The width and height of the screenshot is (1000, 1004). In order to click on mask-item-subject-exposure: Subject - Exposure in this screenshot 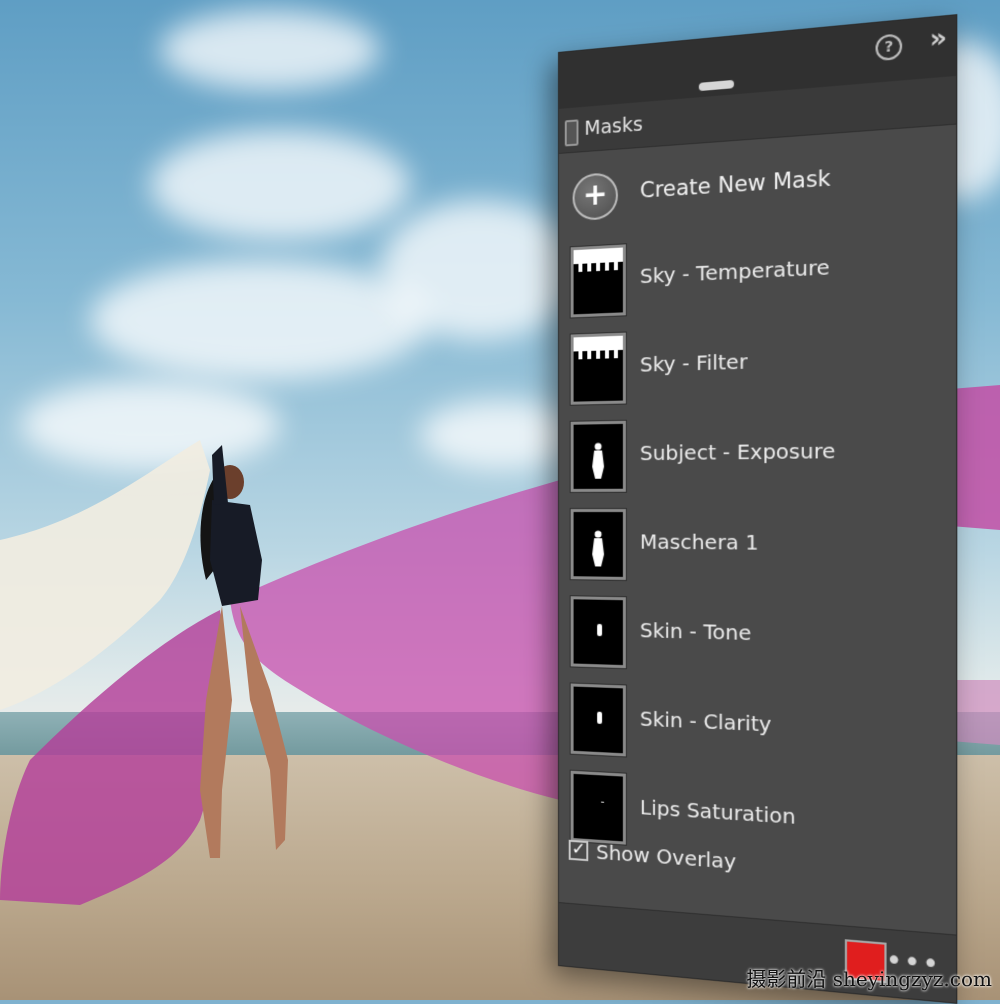, I will do `click(757, 457)`.